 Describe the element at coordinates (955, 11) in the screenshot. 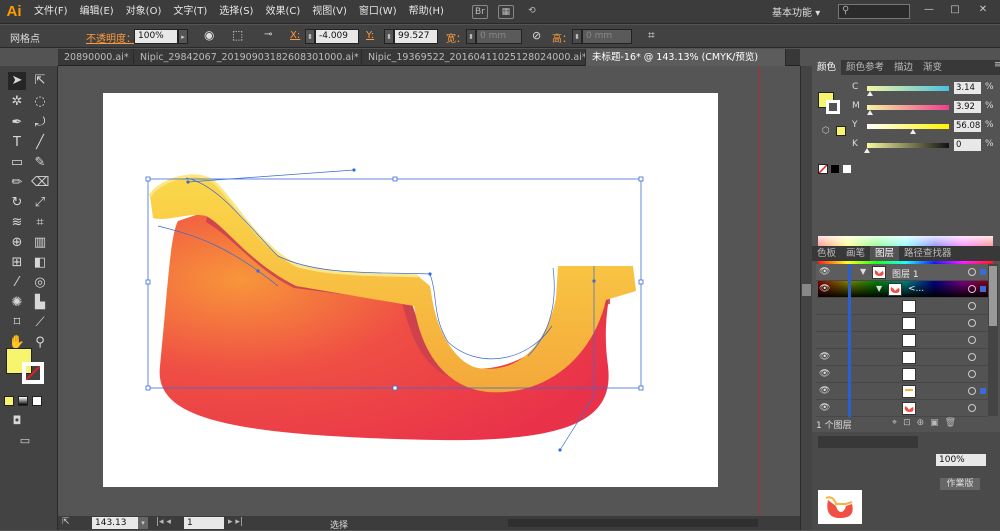

I see `maximize-button: □` at that location.